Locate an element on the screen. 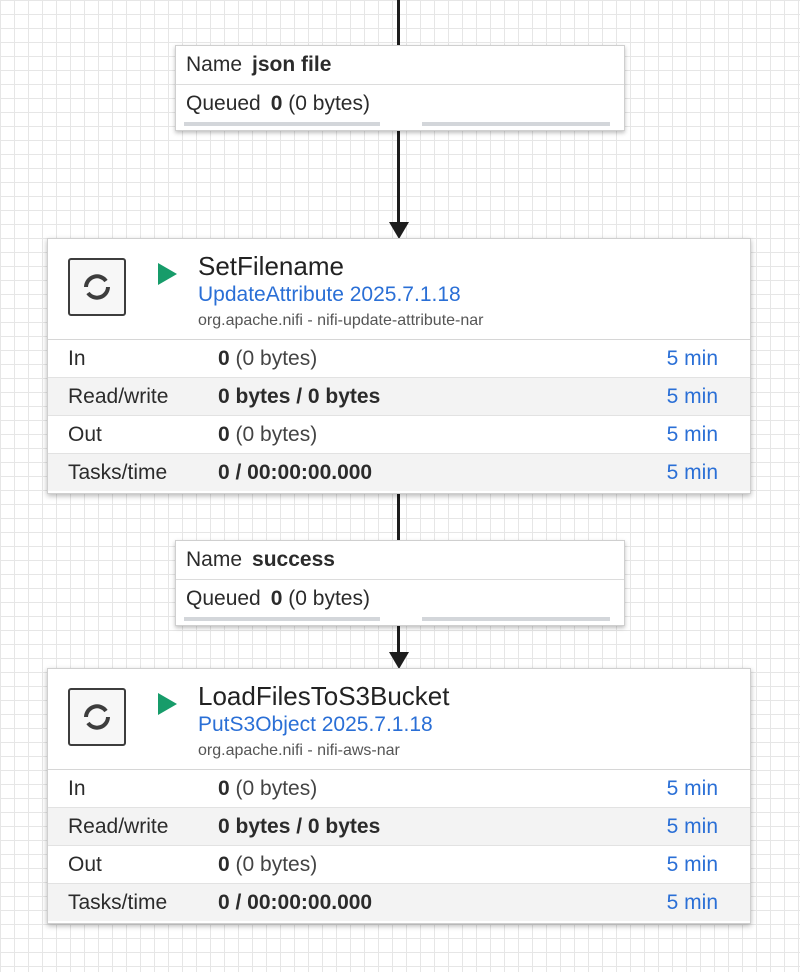 Image resolution: width=800 pixels, height=972 pixels. processor-type: PutS3Object 2025.7.1.18 is located at coordinates (315, 725).